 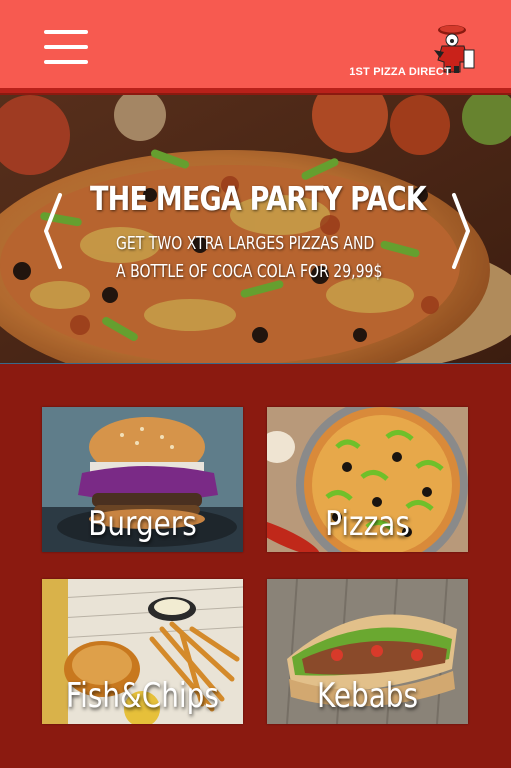 What do you see at coordinates (367, 479) in the screenshot?
I see `category-tile-pizzas: Pizzas` at bounding box center [367, 479].